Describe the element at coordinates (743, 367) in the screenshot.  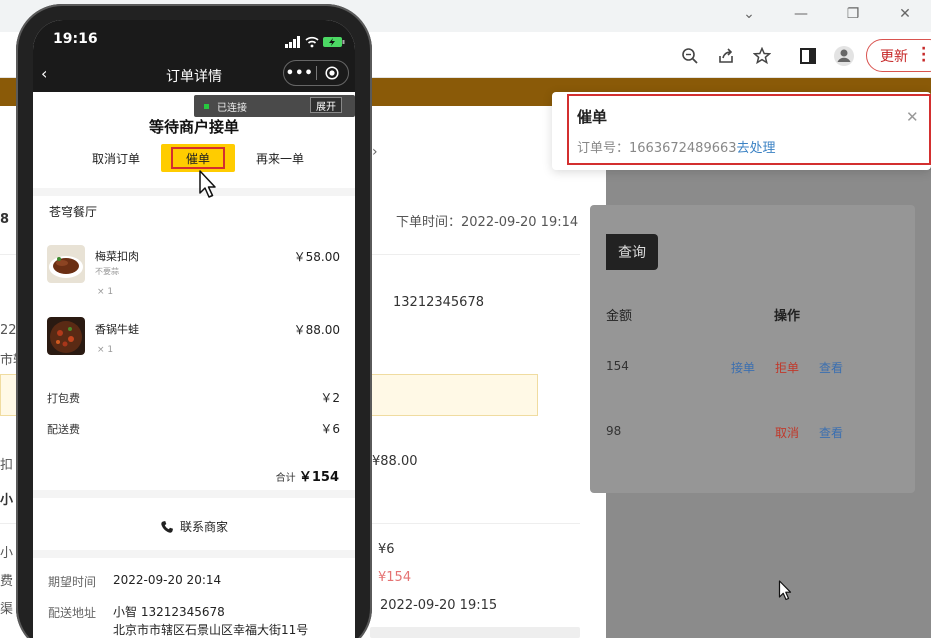
I see `accept-button: 接单` at that location.